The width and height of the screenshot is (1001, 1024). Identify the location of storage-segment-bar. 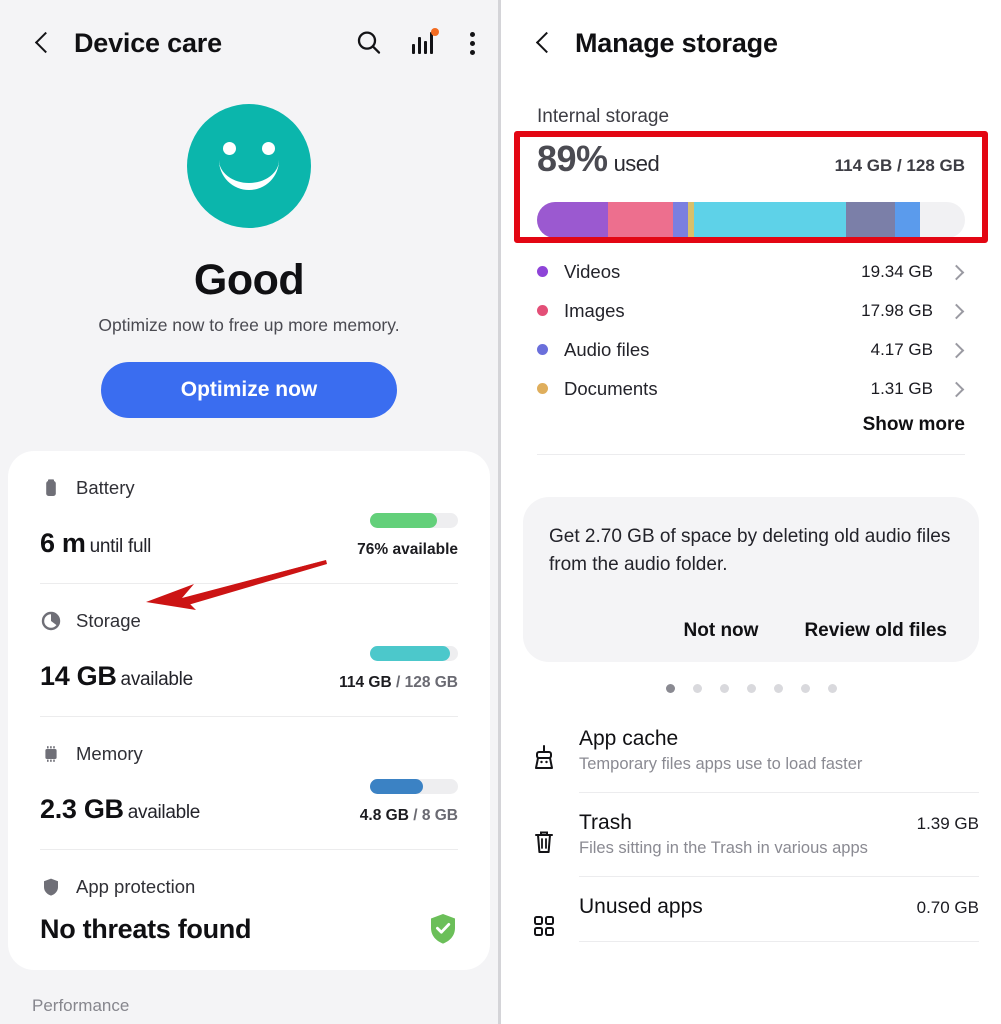
(751, 220).